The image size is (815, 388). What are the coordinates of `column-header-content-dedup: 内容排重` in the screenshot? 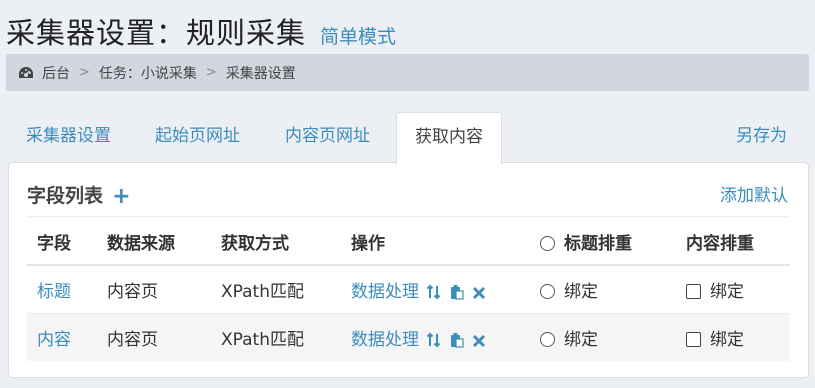 It's located at (733, 242).